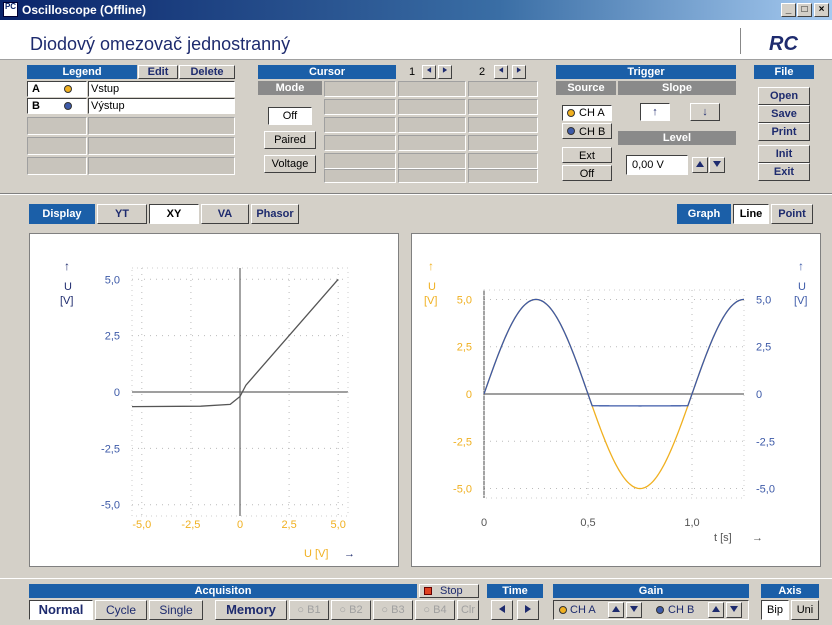 Image resolution: width=832 pixels, height=625 pixels. I want to click on tab-va: VA, so click(225, 214).